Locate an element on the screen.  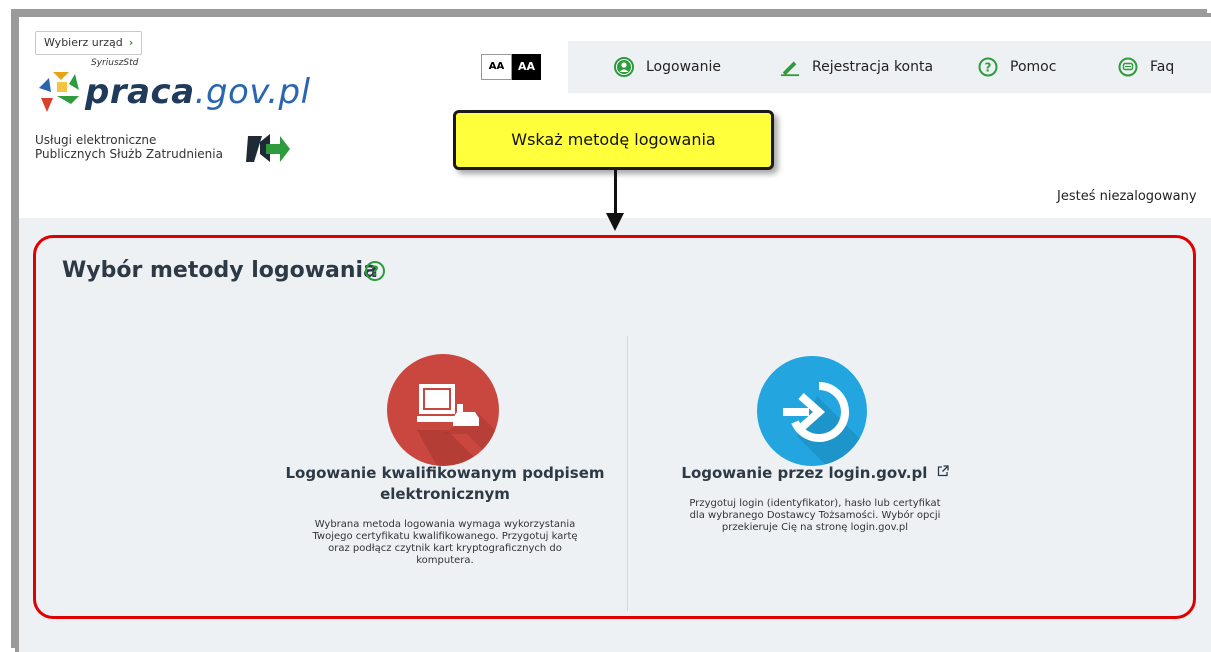
font-size-switch: AA AA is located at coordinates (511, 67).